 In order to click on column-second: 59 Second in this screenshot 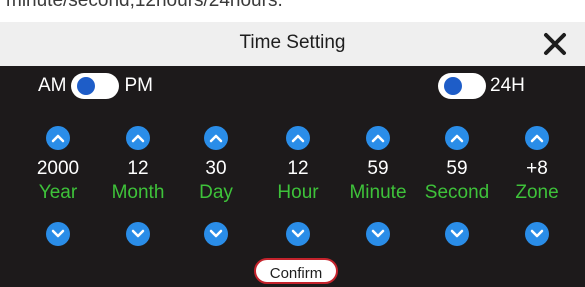, I will do `click(457, 183)`.